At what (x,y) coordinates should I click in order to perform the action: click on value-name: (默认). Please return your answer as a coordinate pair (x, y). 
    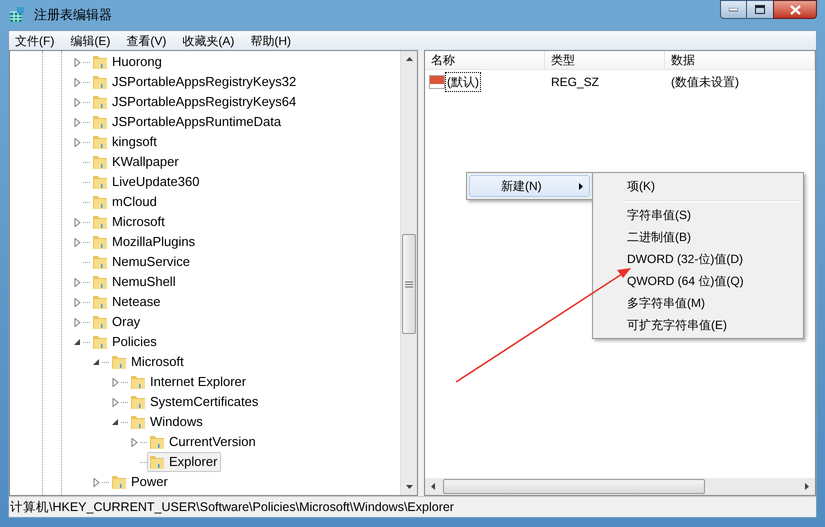
    Looking at the image, I should click on (463, 82).